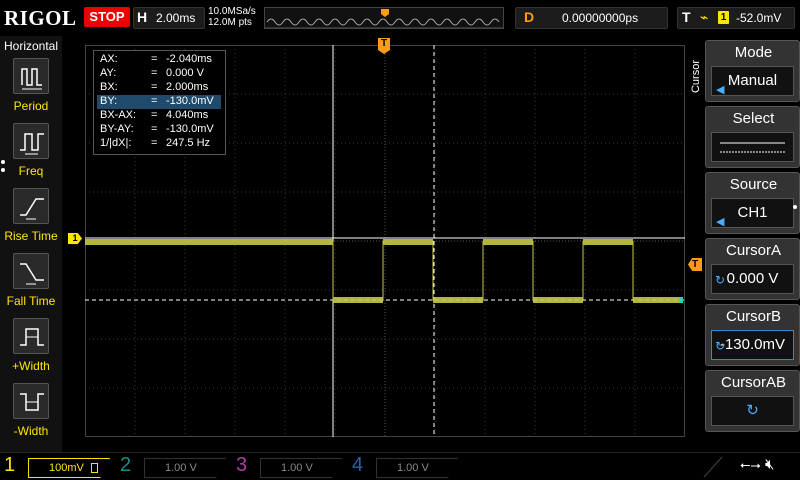  Describe the element at coordinates (31, 141) in the screenshot. I see `freq-icon` at that location.